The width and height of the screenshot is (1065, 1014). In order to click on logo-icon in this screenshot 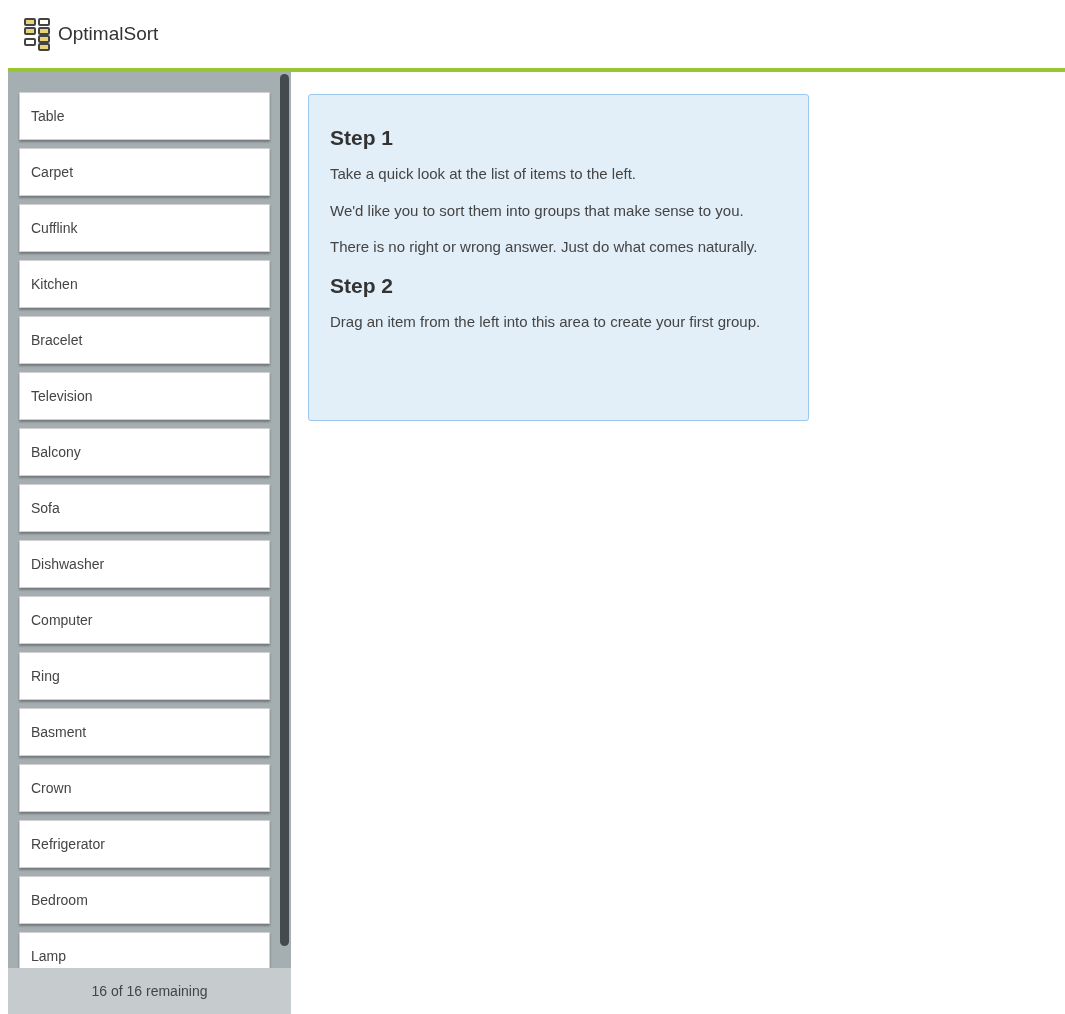, I will do `click(37, 34)`.